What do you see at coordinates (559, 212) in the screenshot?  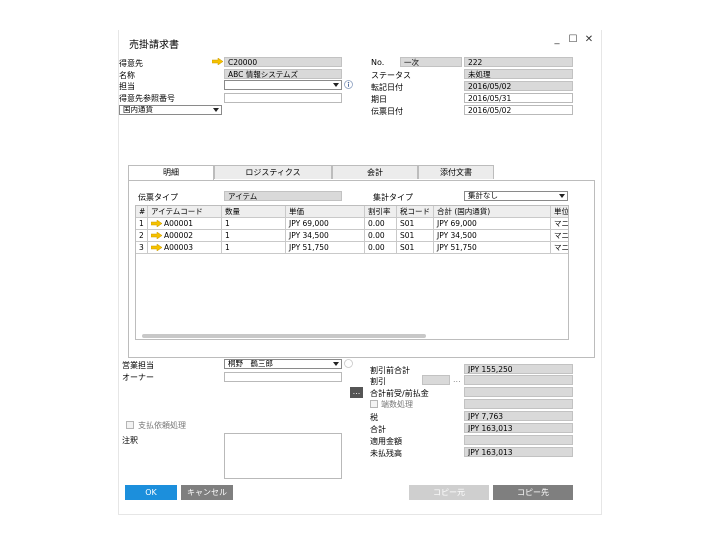 I see `grid-header-uom: 単位` at bounding box center [559, 212].